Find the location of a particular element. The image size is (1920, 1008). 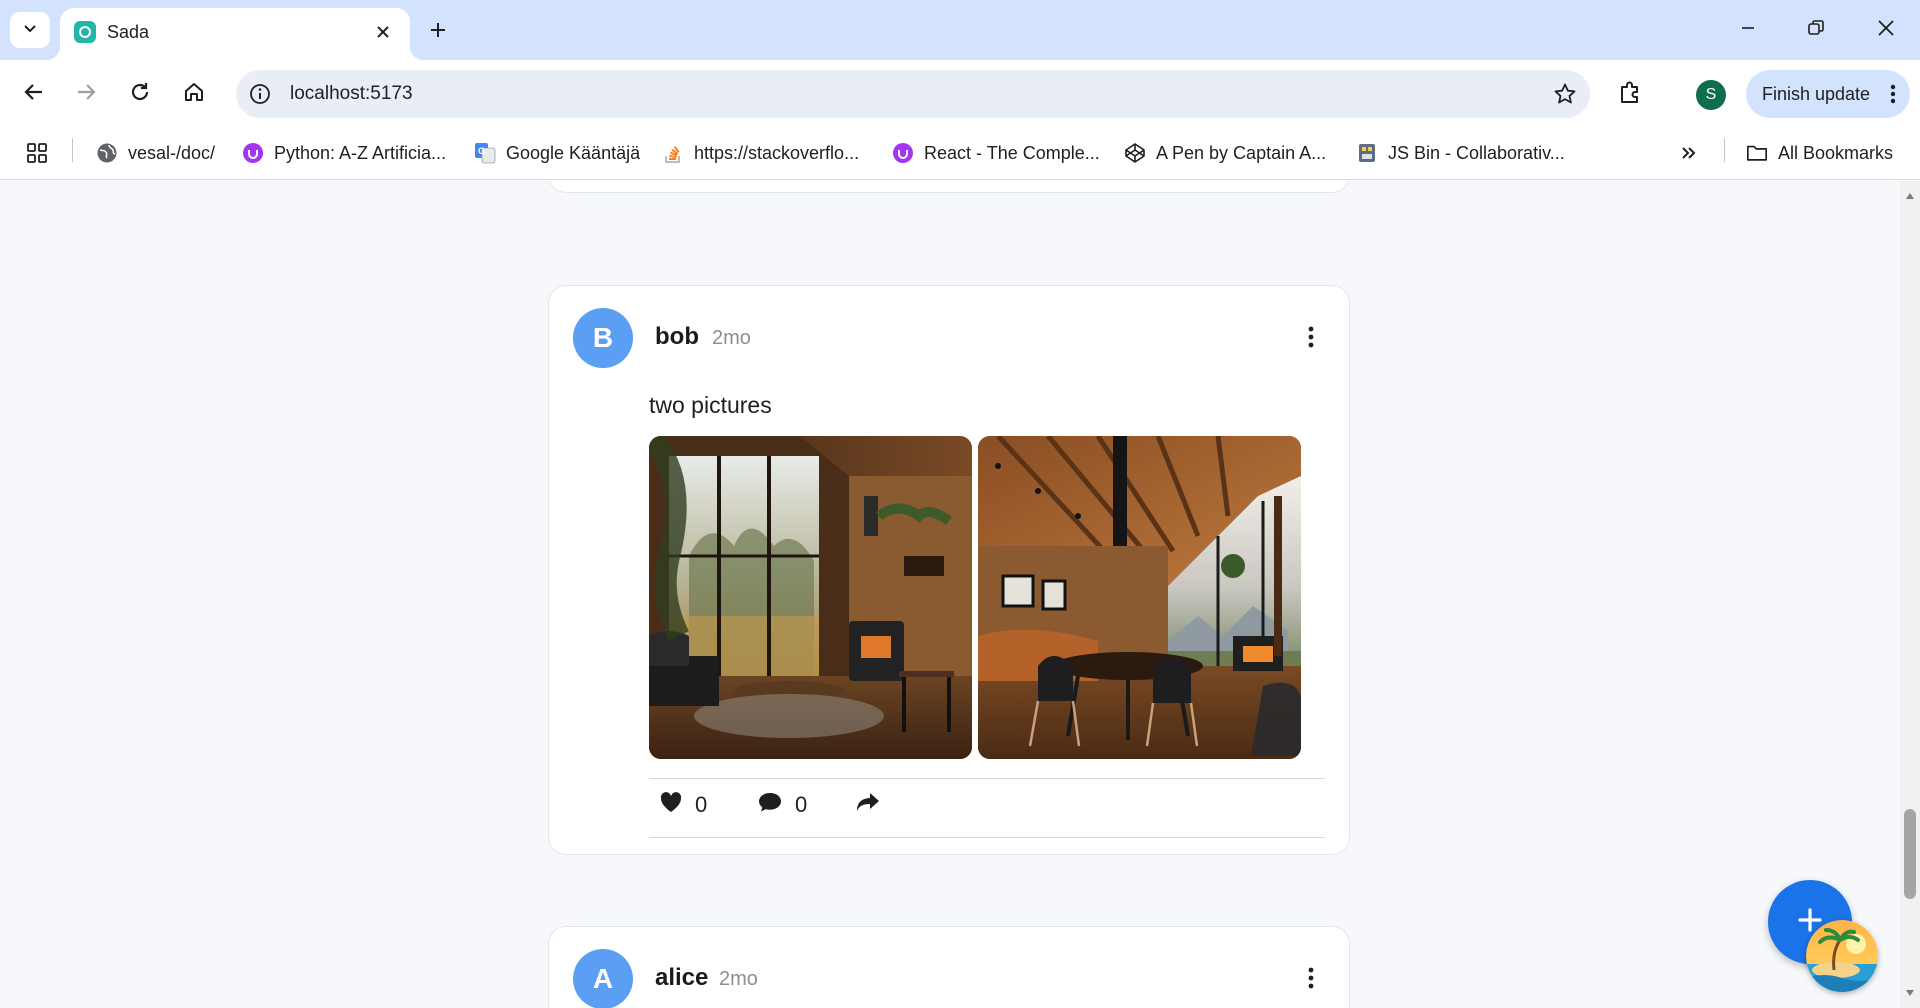

tab-close-icon is located at coordinates (383, 32).